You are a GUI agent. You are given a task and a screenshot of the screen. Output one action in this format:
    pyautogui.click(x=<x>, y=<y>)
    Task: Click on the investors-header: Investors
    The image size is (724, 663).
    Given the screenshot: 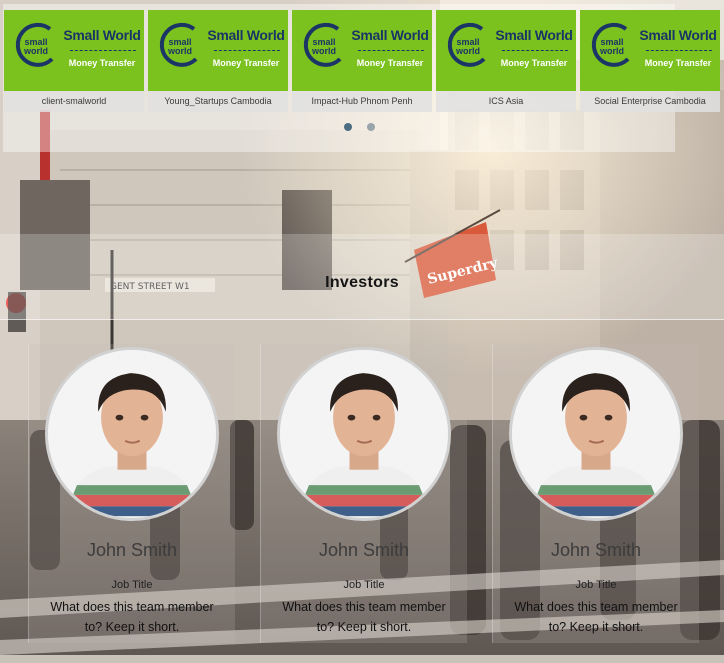 What is the action you would take?
    pyautogui.click(x=362, y=277)
    